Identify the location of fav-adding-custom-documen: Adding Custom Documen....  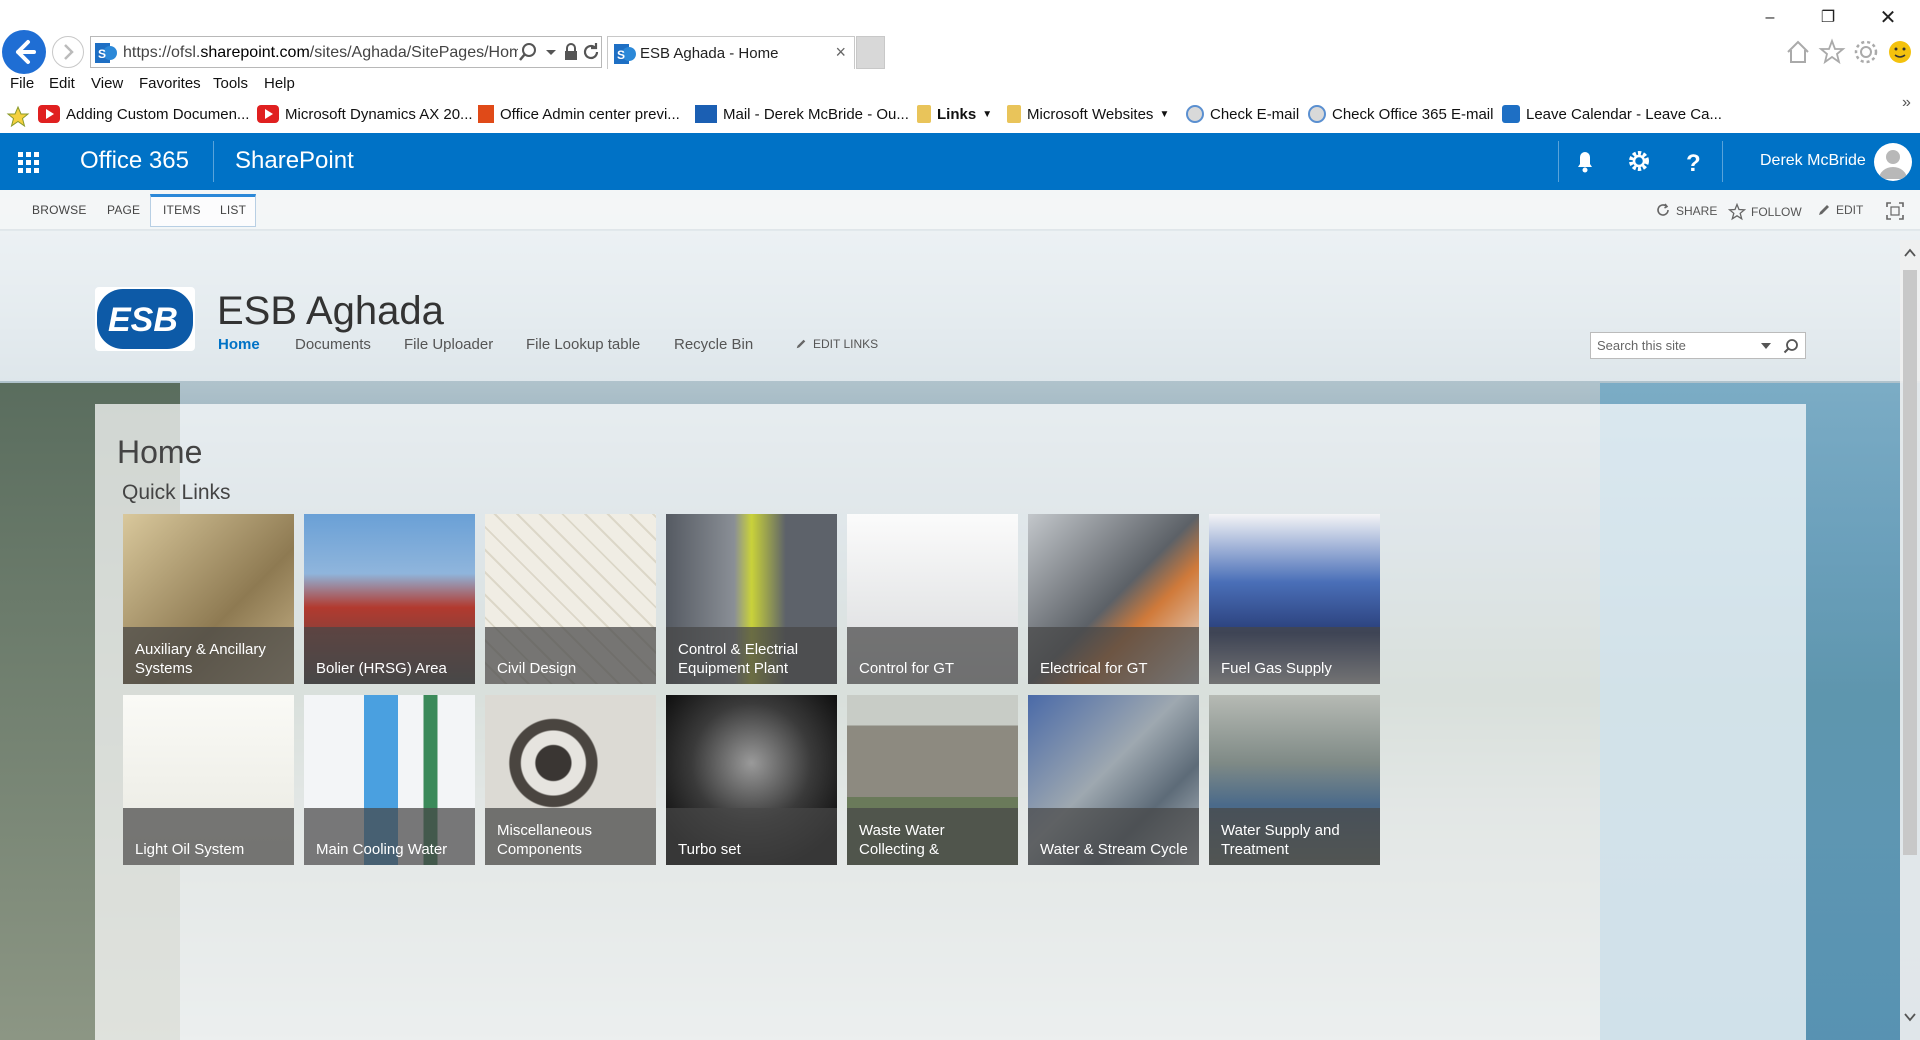
(143, 114).